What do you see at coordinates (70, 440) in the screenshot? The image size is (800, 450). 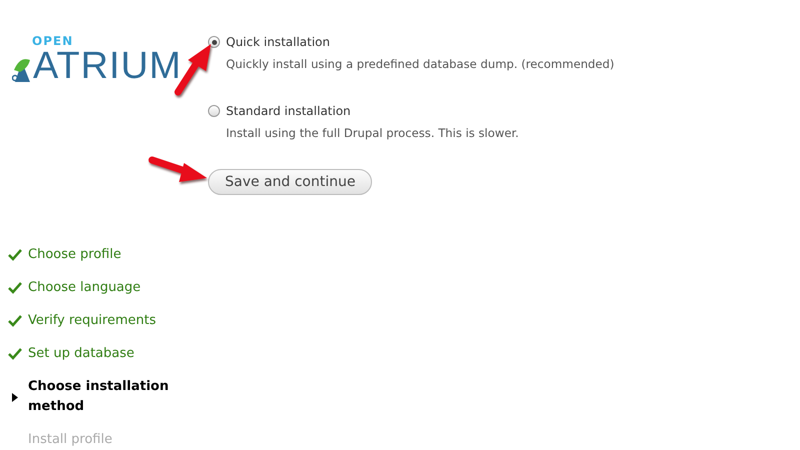 I see `step-label: Install profile` at bounding box center [70, 440].